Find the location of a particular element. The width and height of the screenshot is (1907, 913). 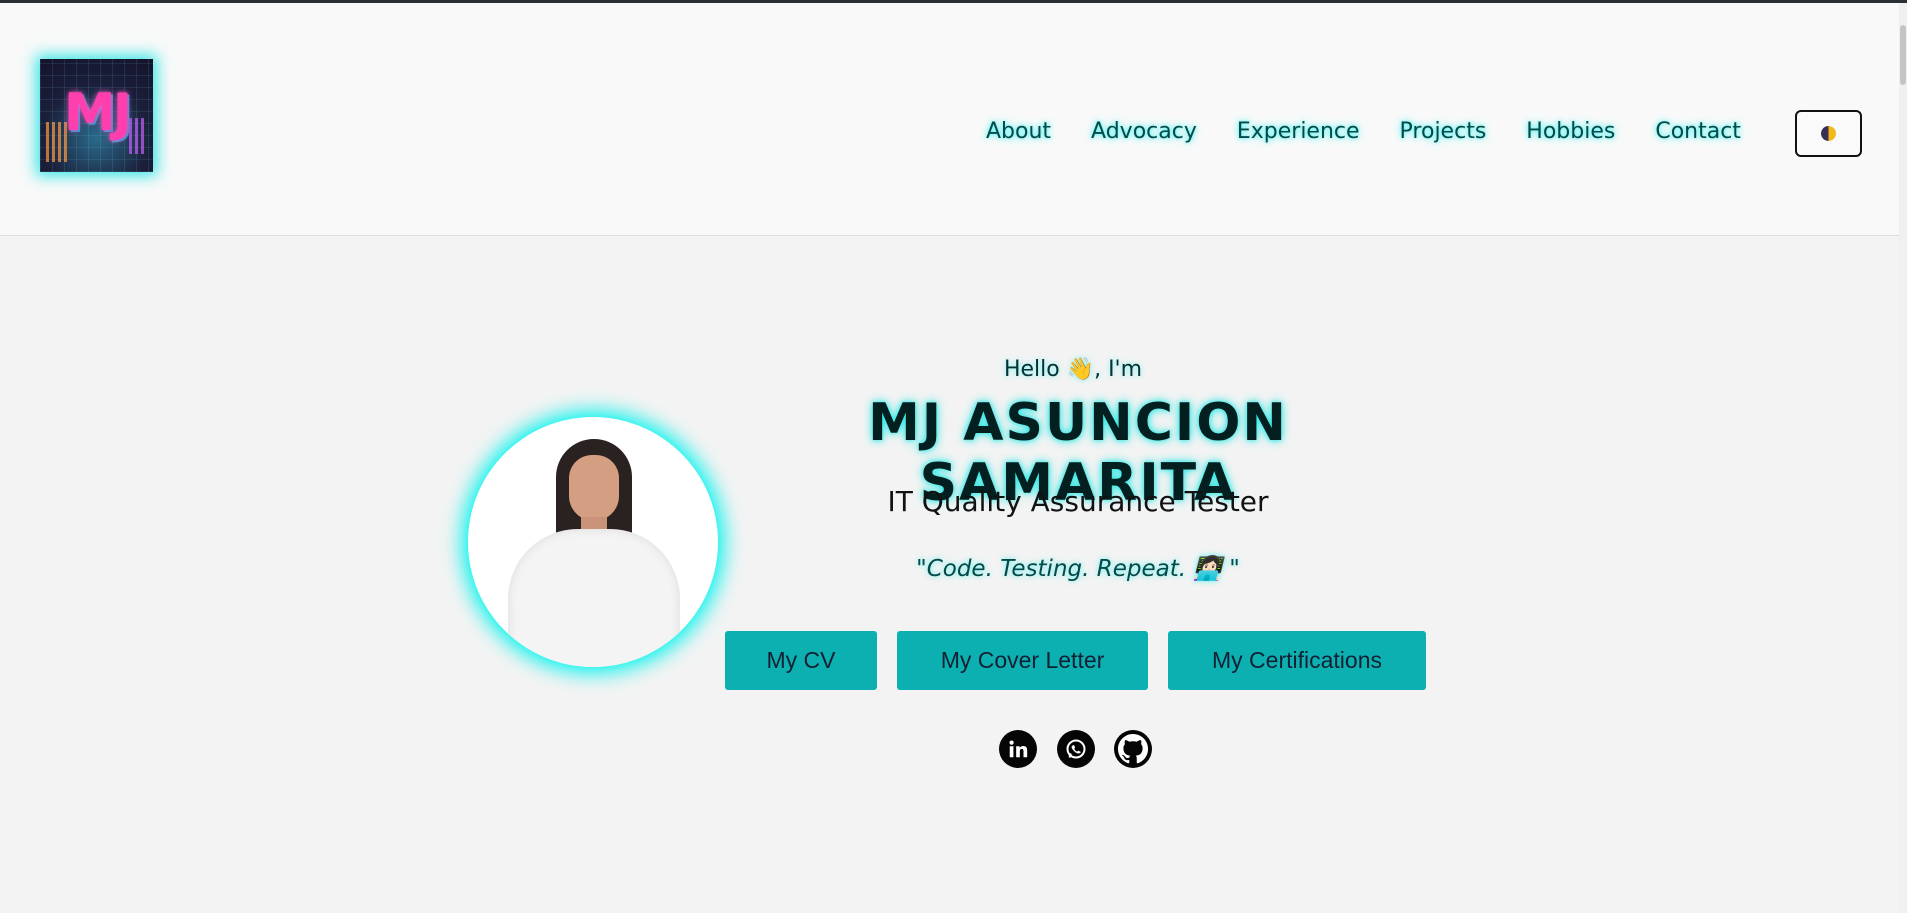

nav-about: About is located at coordinates (1018, 134).